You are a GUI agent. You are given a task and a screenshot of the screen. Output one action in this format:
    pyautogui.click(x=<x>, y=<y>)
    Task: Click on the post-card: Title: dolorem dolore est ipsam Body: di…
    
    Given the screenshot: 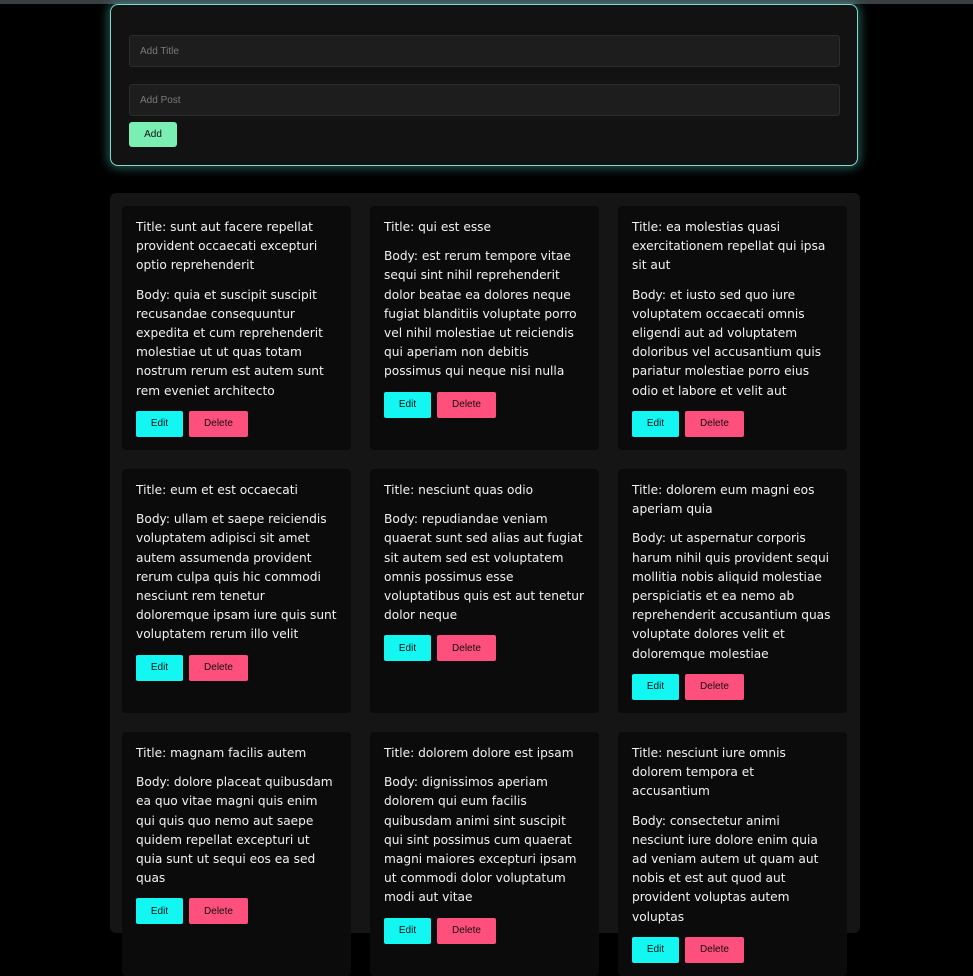 What is the action you would take?
    pyautogui.click(x=484, y=854)
    